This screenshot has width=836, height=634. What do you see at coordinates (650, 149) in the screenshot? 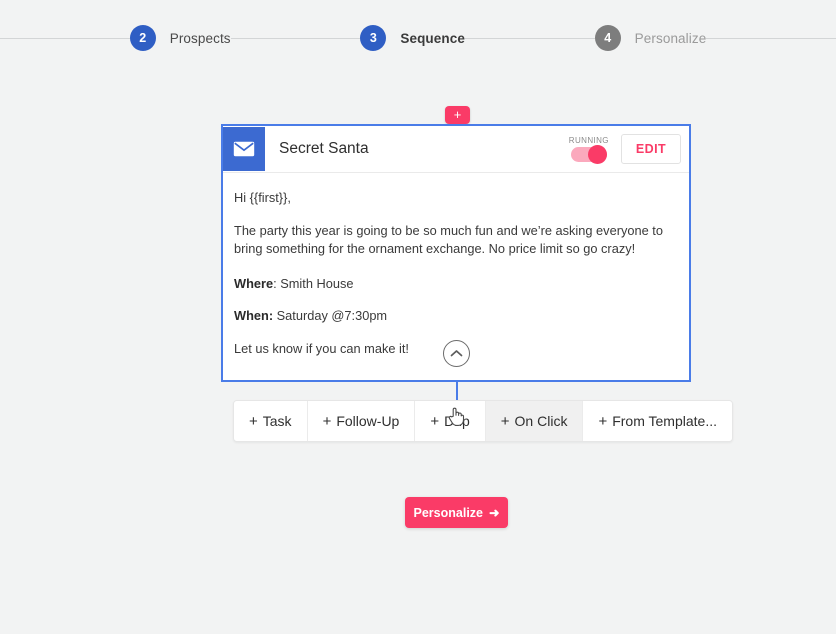
I see `edit-button: EDIT` at bounding box center [650, 149].